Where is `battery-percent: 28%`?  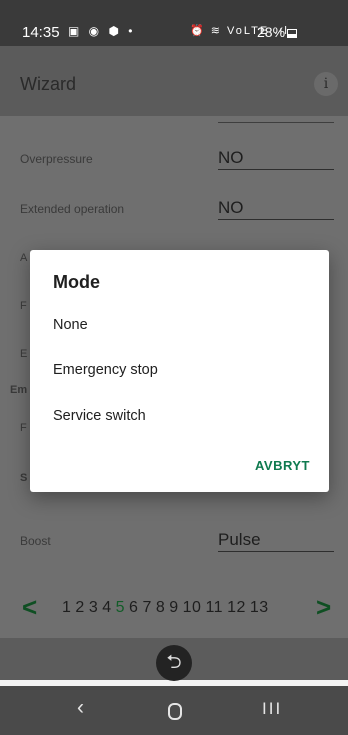
battery-percent: 28% is located at coordinates (271, 32).